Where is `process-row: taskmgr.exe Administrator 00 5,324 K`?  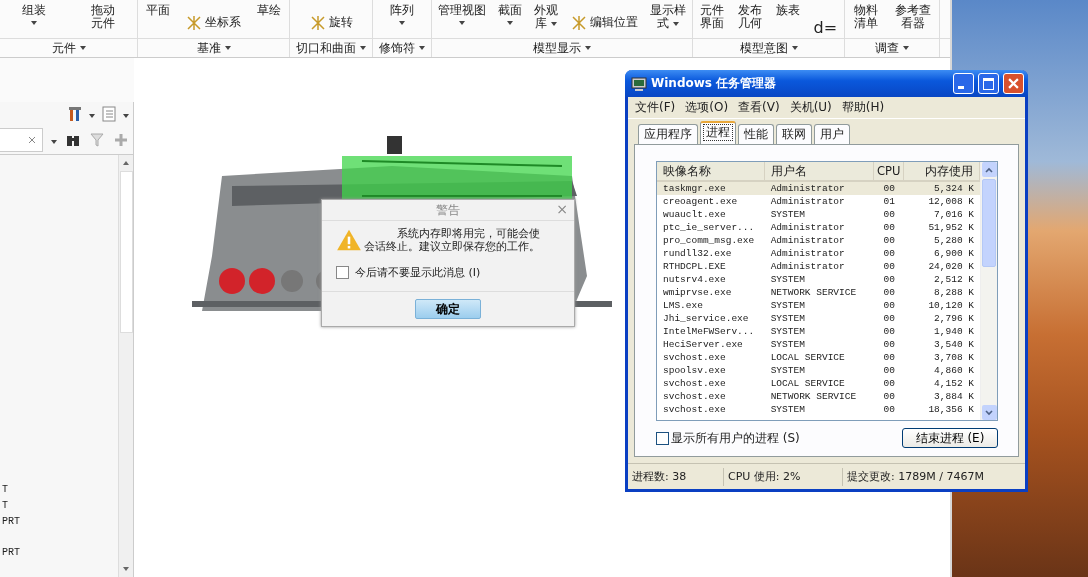
process-row: taskmgr.exe Administrator 00 5,324 K is located at coordinates (818, 188).